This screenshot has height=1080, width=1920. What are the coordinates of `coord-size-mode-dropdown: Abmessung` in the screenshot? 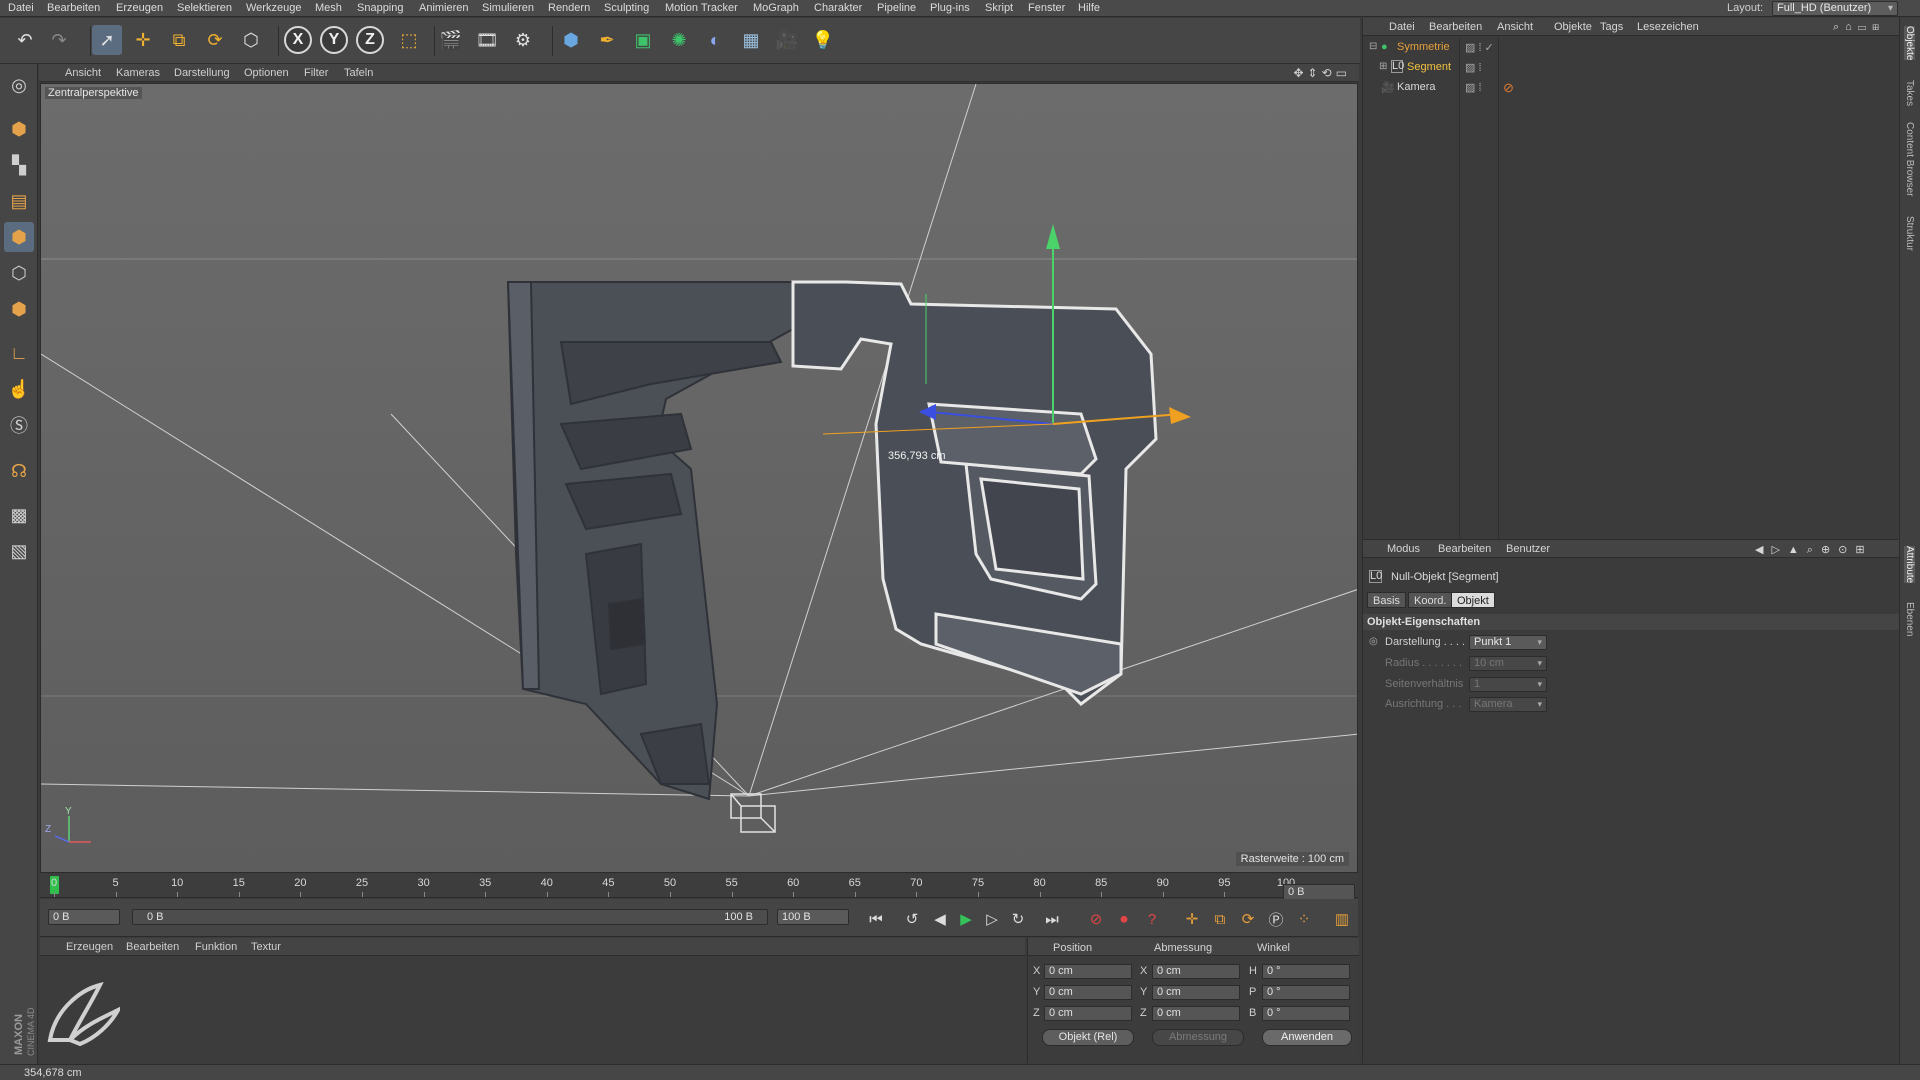 It's located at (1198, 1037).